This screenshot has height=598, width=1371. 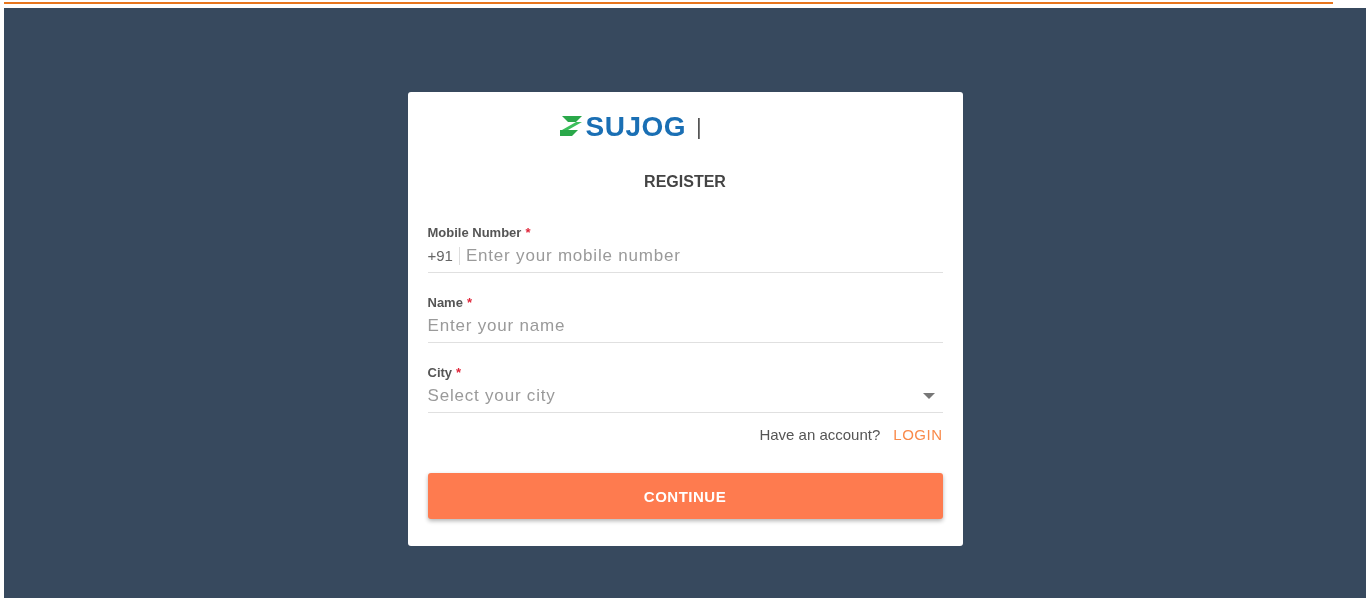 What do you see at coordinates (918, 434) in the screenshot?
I see `login-link: LOGIN` at bounding box center [918, 434].